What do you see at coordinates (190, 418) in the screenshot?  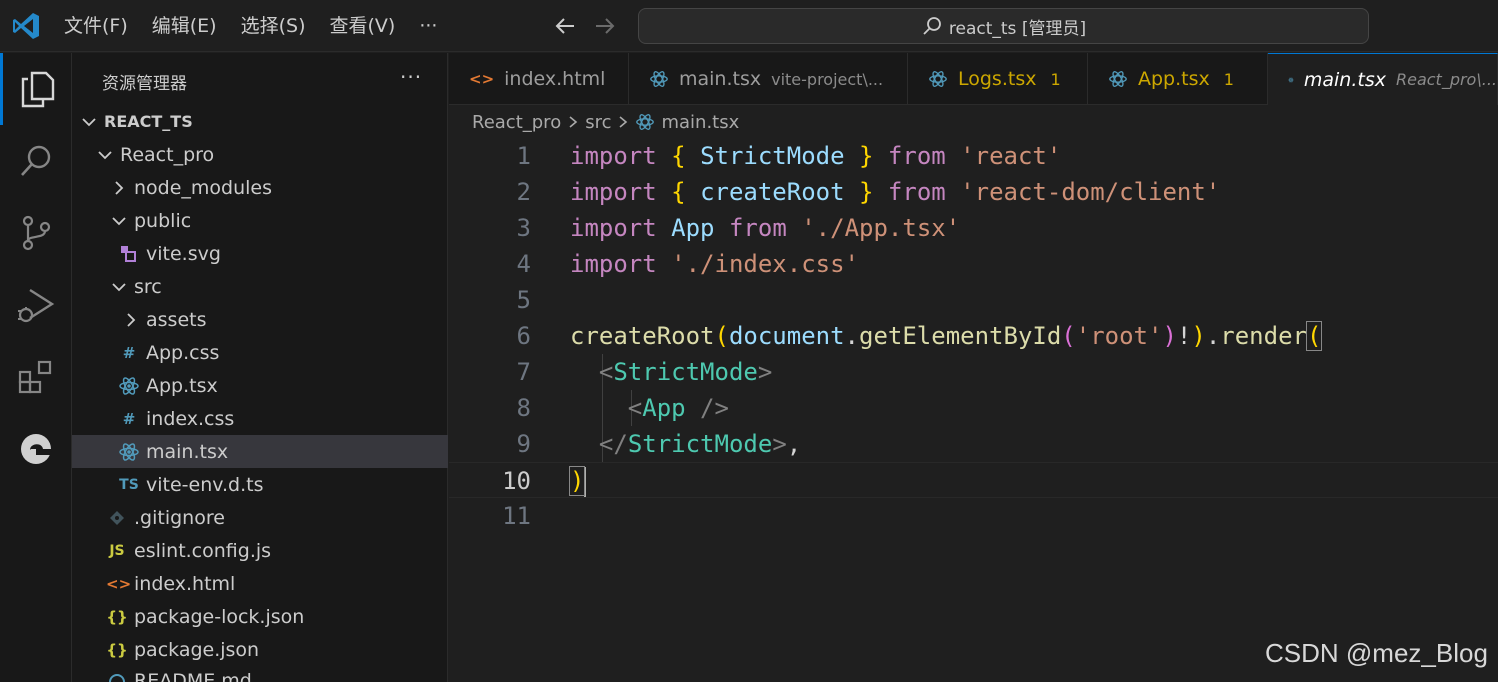 I see `tree-item-label: index.css` at bounding box center [190, 418].